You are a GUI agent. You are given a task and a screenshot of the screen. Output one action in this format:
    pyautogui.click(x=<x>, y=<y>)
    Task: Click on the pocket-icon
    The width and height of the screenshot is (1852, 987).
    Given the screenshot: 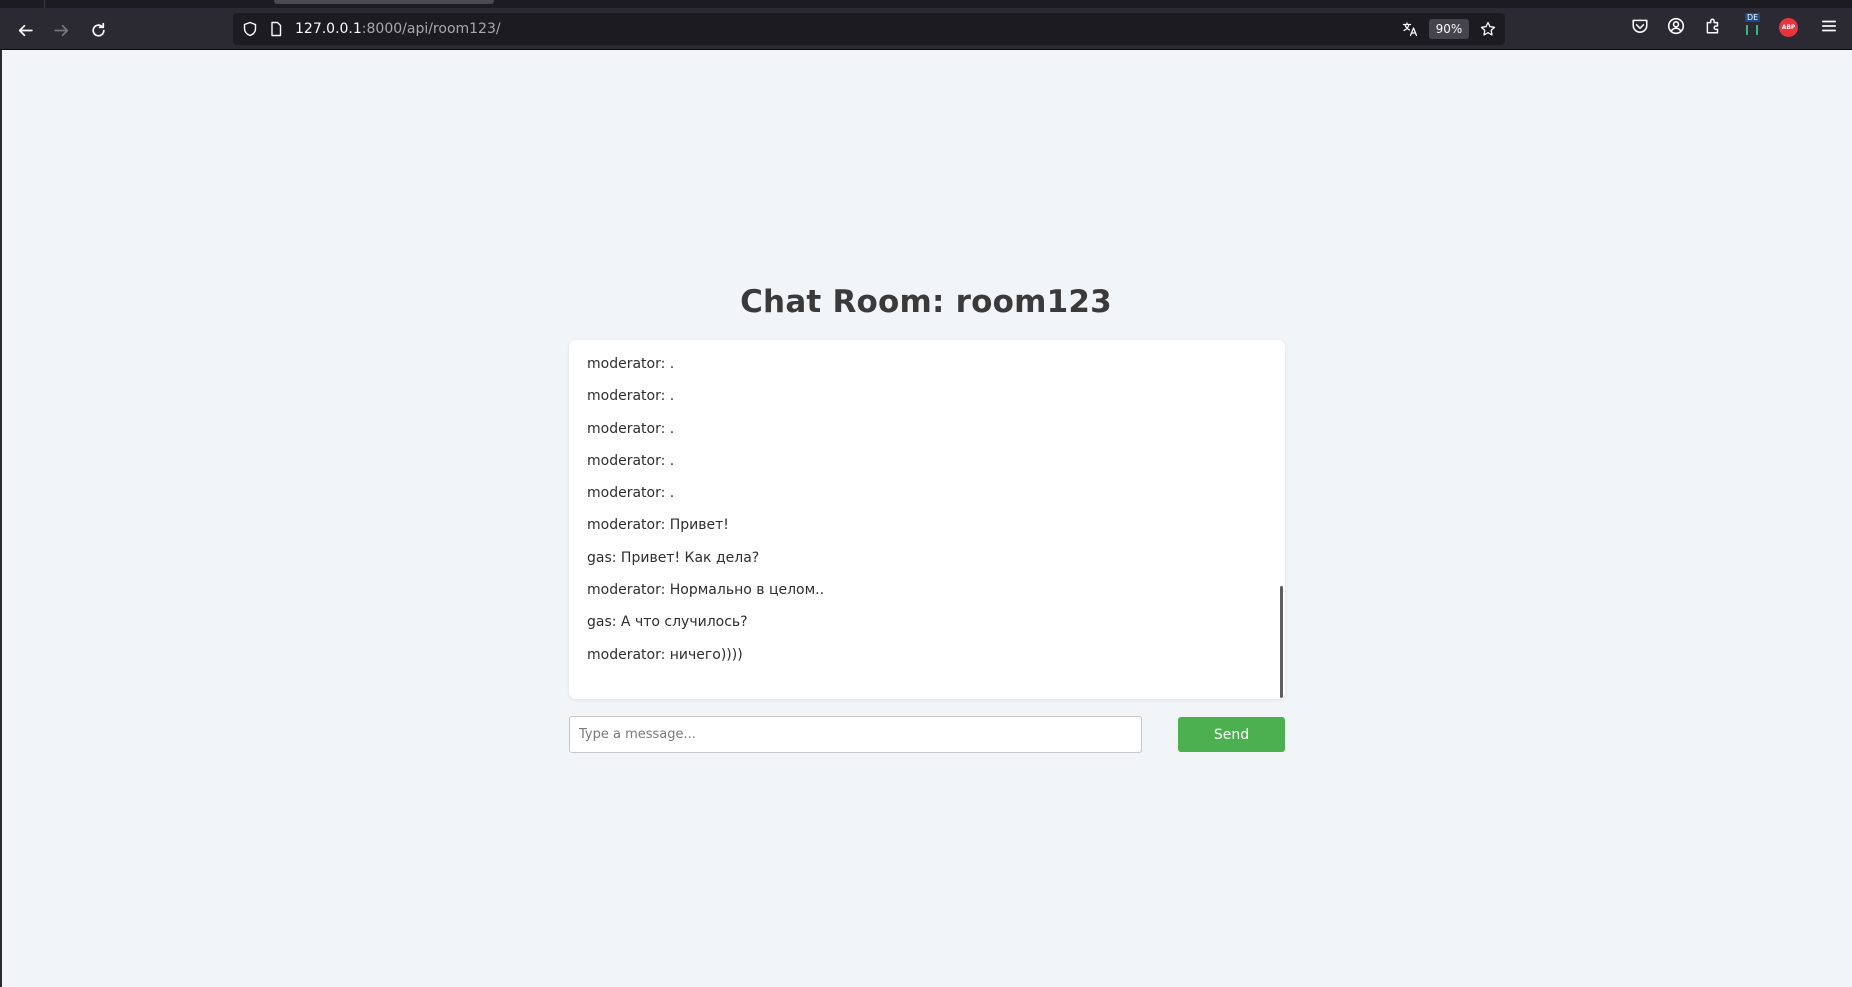 What is the action you would take?
    pyautogui.click(x=1640, y=26)
    